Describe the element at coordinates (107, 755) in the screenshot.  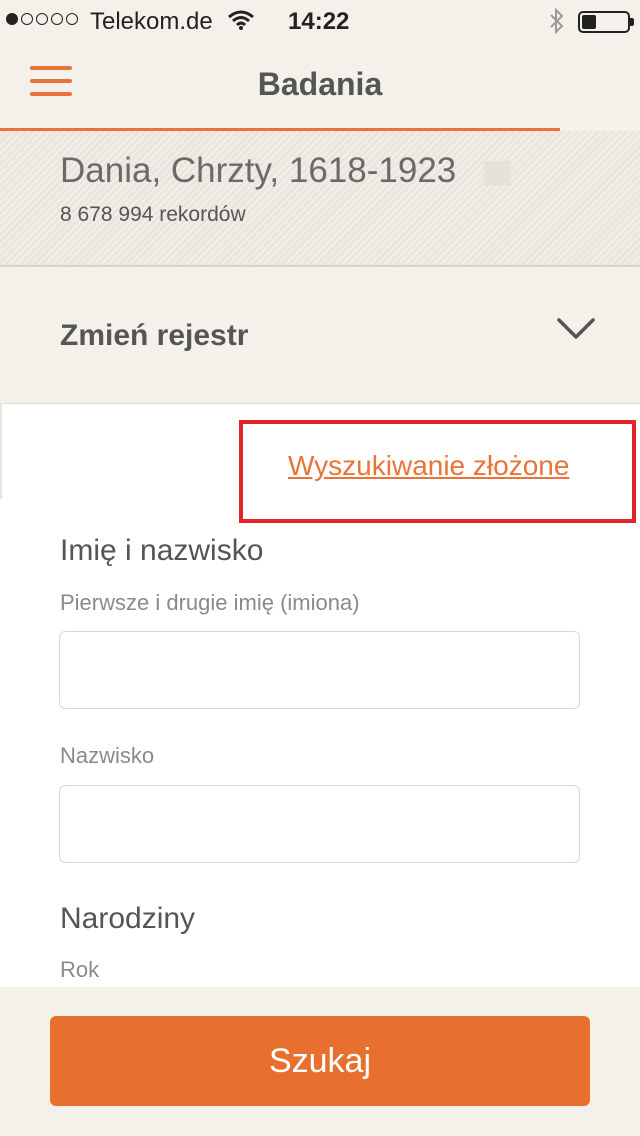
I see `last-name-label: Nazwisko` at that location.